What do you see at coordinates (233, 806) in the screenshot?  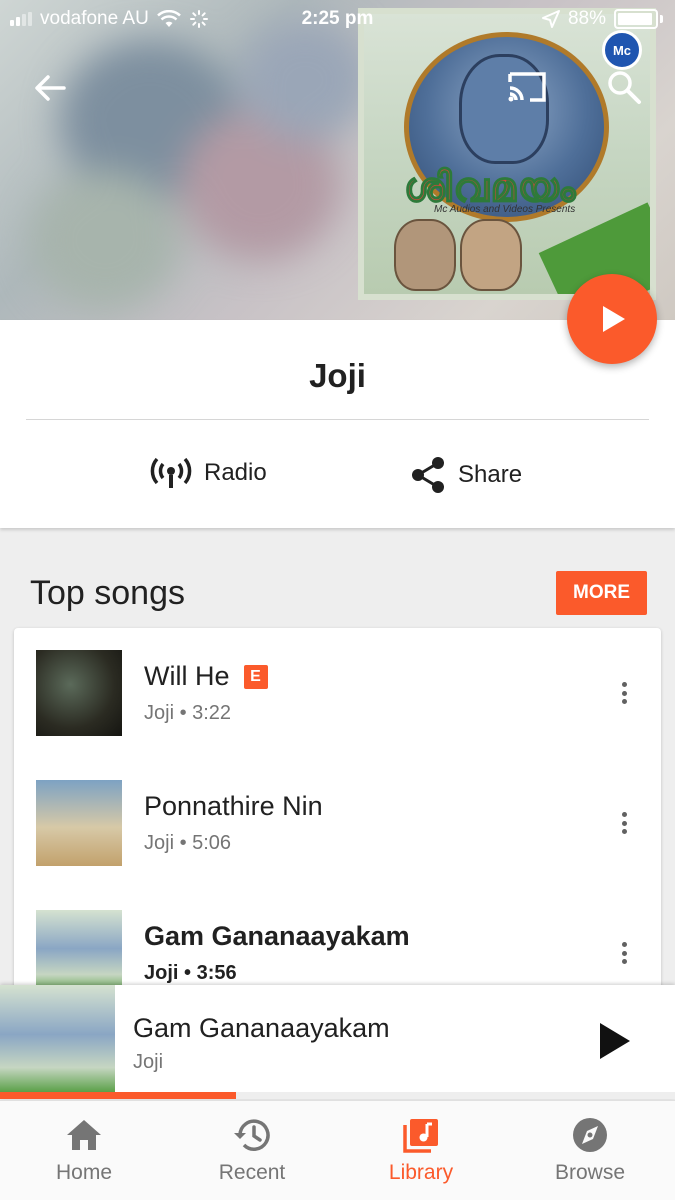 I see `song-title: Ponnathire Nin` at bounding box center [233, 806].